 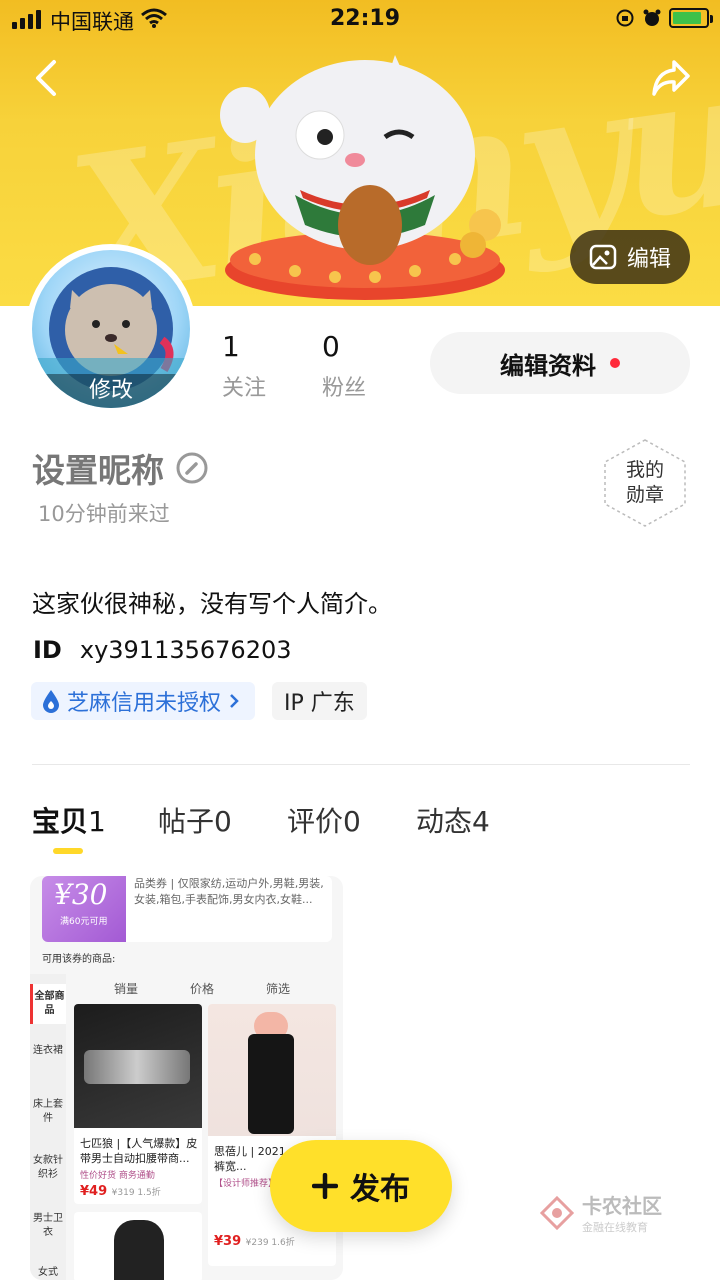 What do you see at coordinates (92, 22) in the screenshot?
I see `carrier-name: 中国联通` at bounding box center [92, 22].